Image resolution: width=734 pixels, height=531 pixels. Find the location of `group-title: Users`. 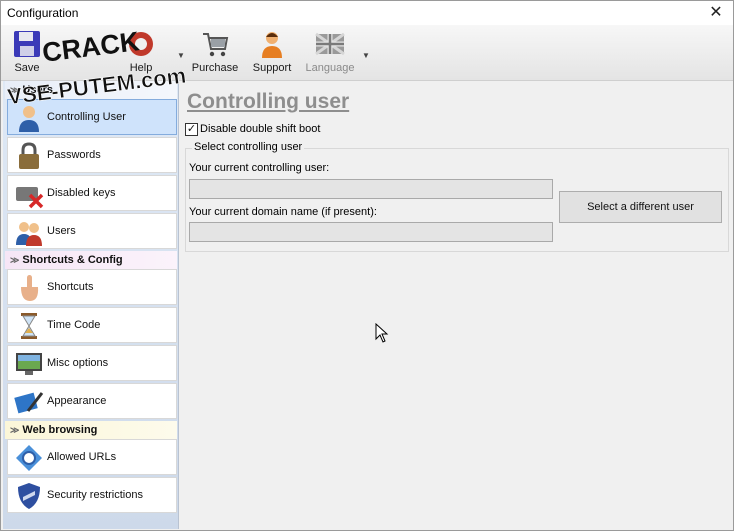

group-title: Users is located at coordinates (37, 90).